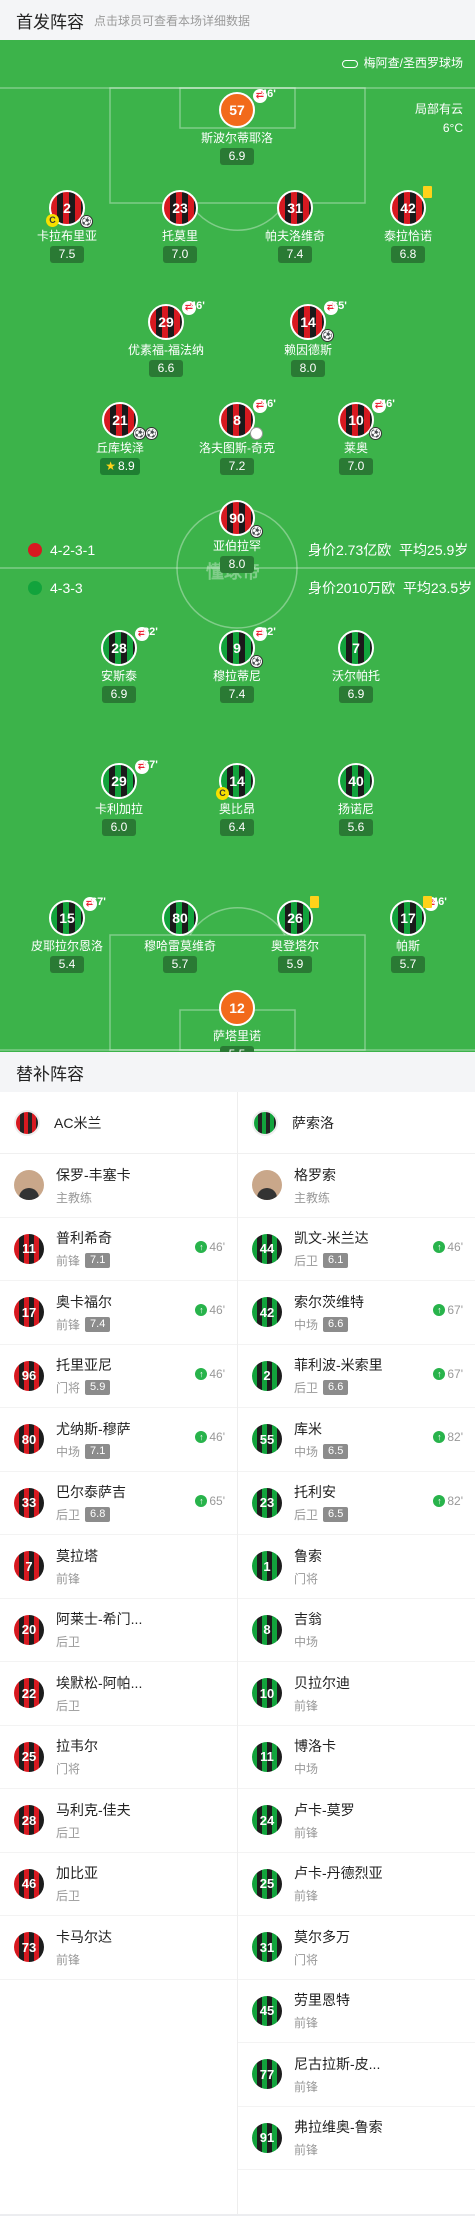 This screenshot has height=2216, width=475. I want to click on sub-player-row: 42 索尔茨维特 中场 6.6 ↑ 67', so click(356, 1313).